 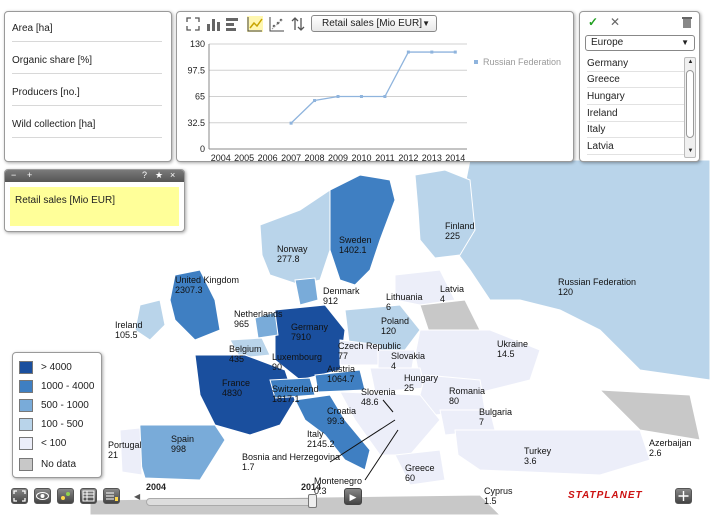 What do you see at coordinates (640, 43) in the screenshot?
I see `region-dropdown: Europe ▼` at bounding box center [640, 43].